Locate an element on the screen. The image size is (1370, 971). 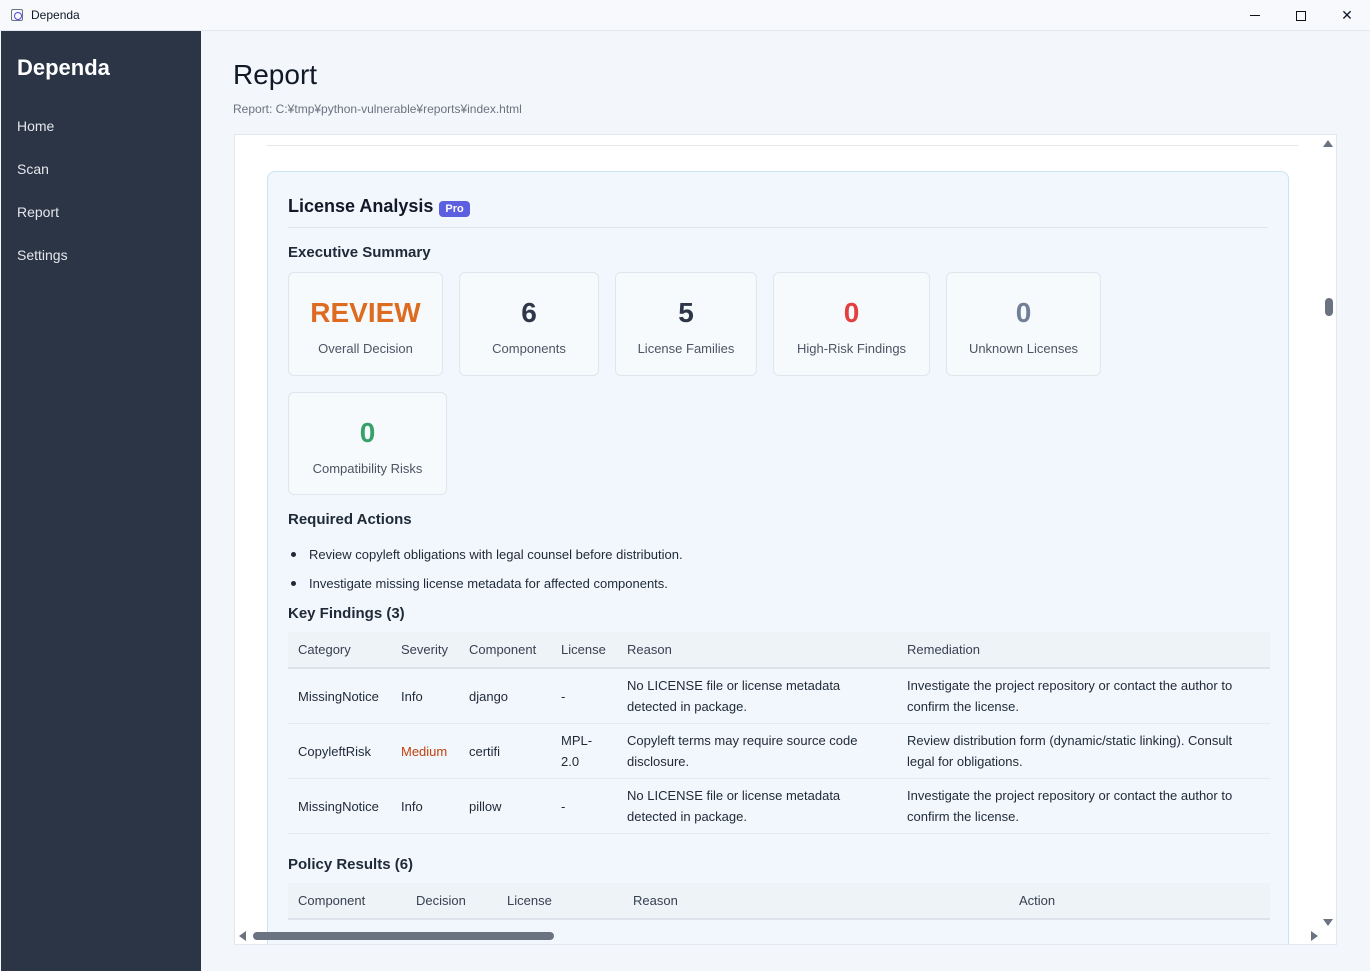
key-findings-title: Key Findings (3) is located at coordinates (346, 613).